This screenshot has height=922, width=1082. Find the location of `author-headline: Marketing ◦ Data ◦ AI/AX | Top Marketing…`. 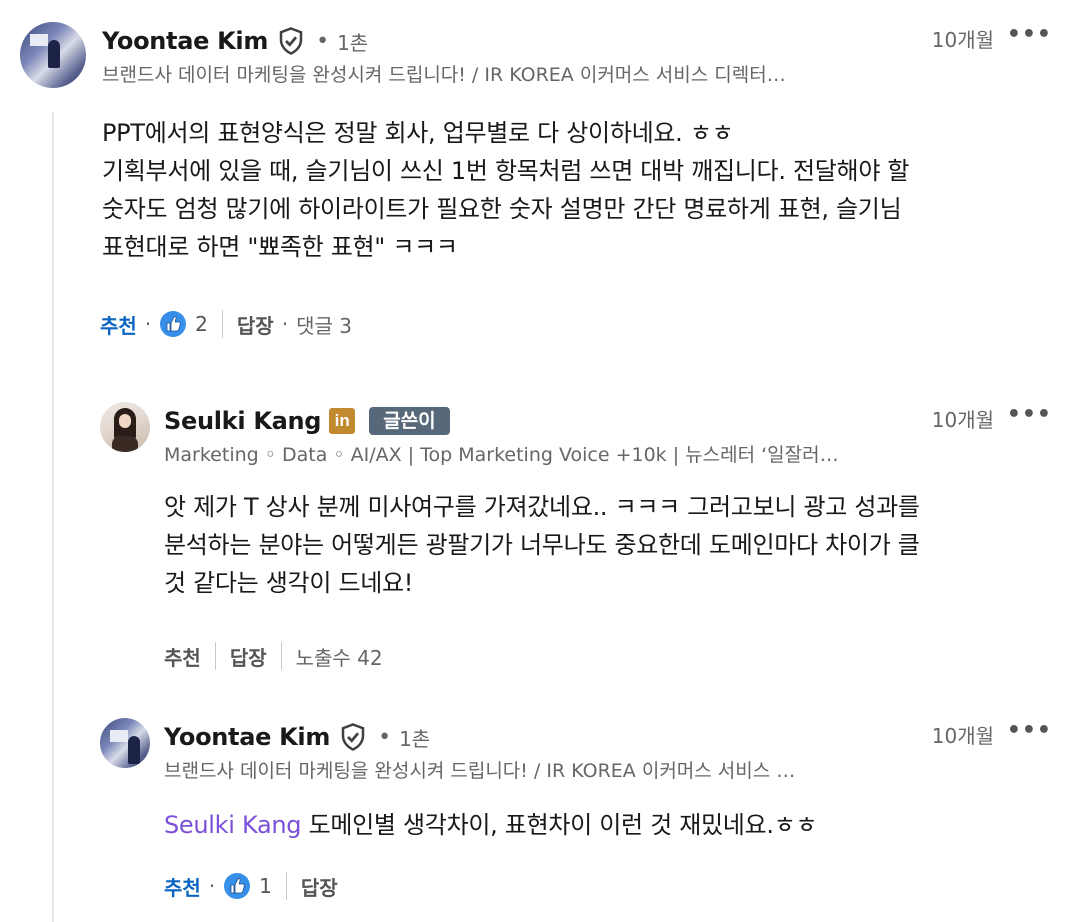

author-headline: Marketing ◦ Data ◦ AI/AX | Top Marketing… is located at coordinates (501, 455).